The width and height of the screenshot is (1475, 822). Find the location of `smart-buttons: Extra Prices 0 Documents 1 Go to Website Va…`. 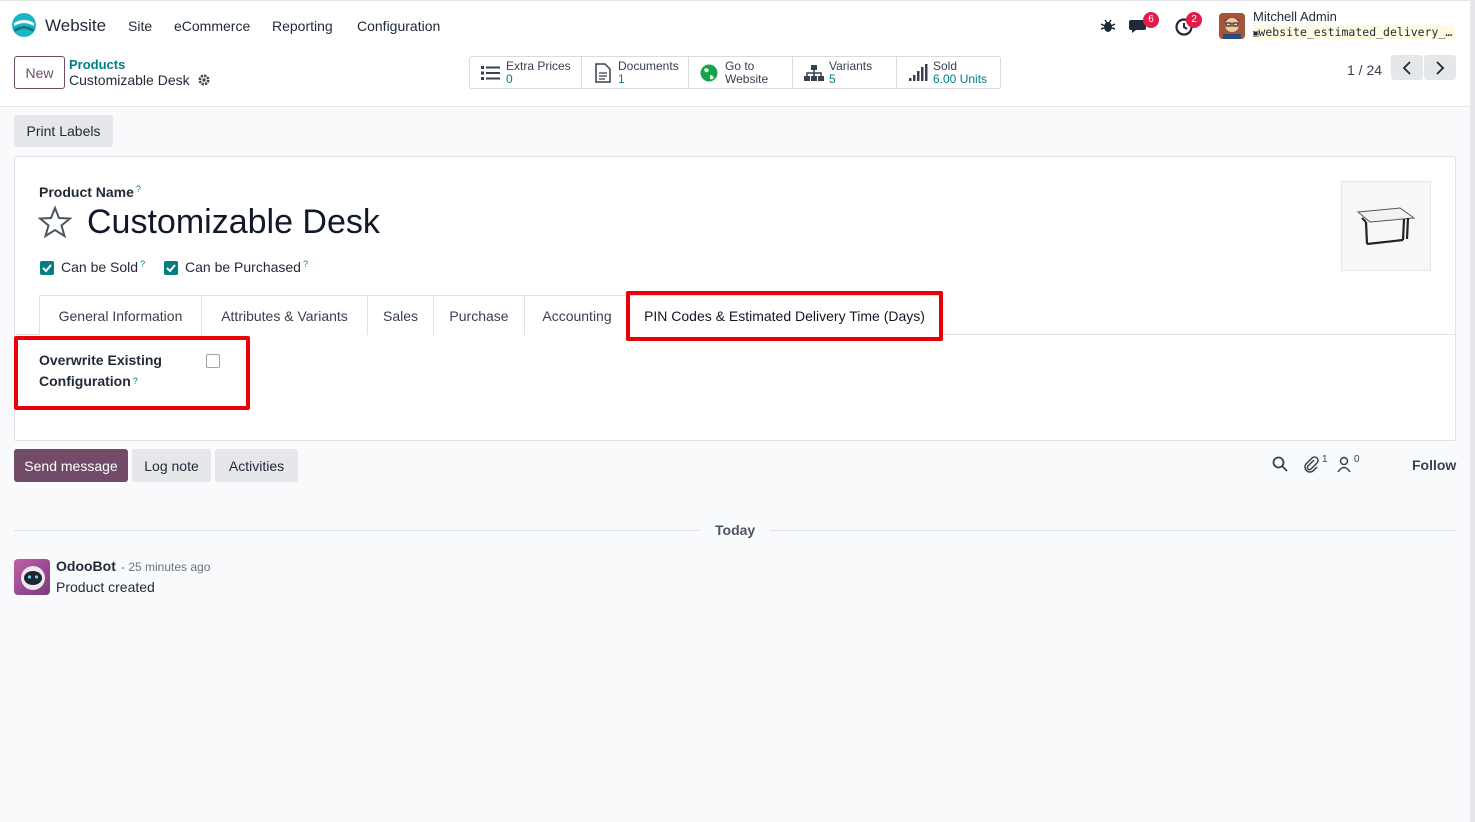

smart-buttons: Extra Prices 0 Documents 1 Go to Website Va… is located at coordinates (735, 72).